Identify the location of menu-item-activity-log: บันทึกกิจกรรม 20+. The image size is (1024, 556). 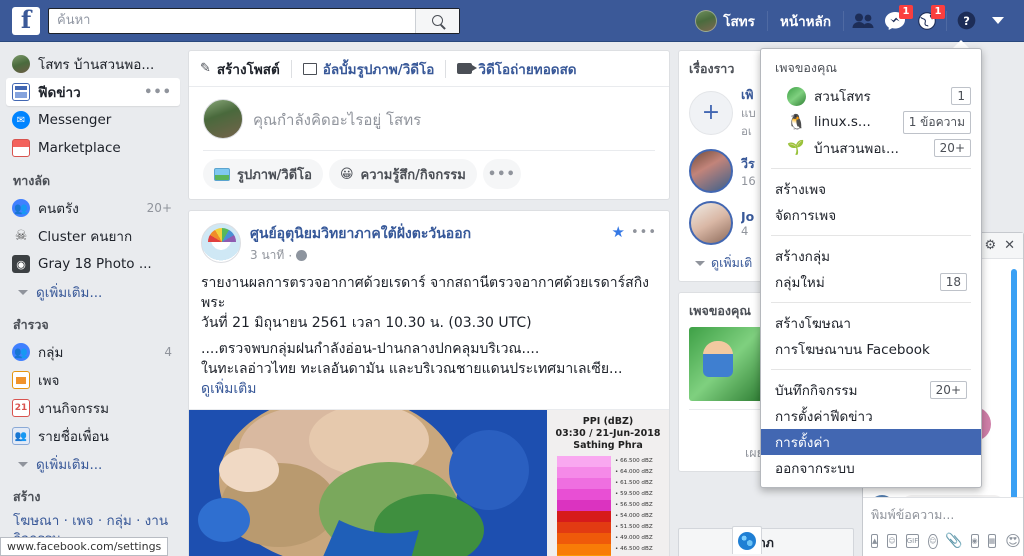
(871, 390).